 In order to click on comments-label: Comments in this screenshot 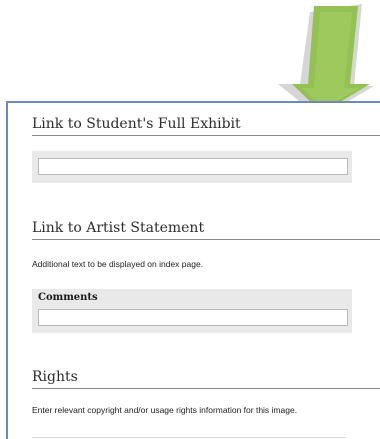, I will do `click(68, 297)`.